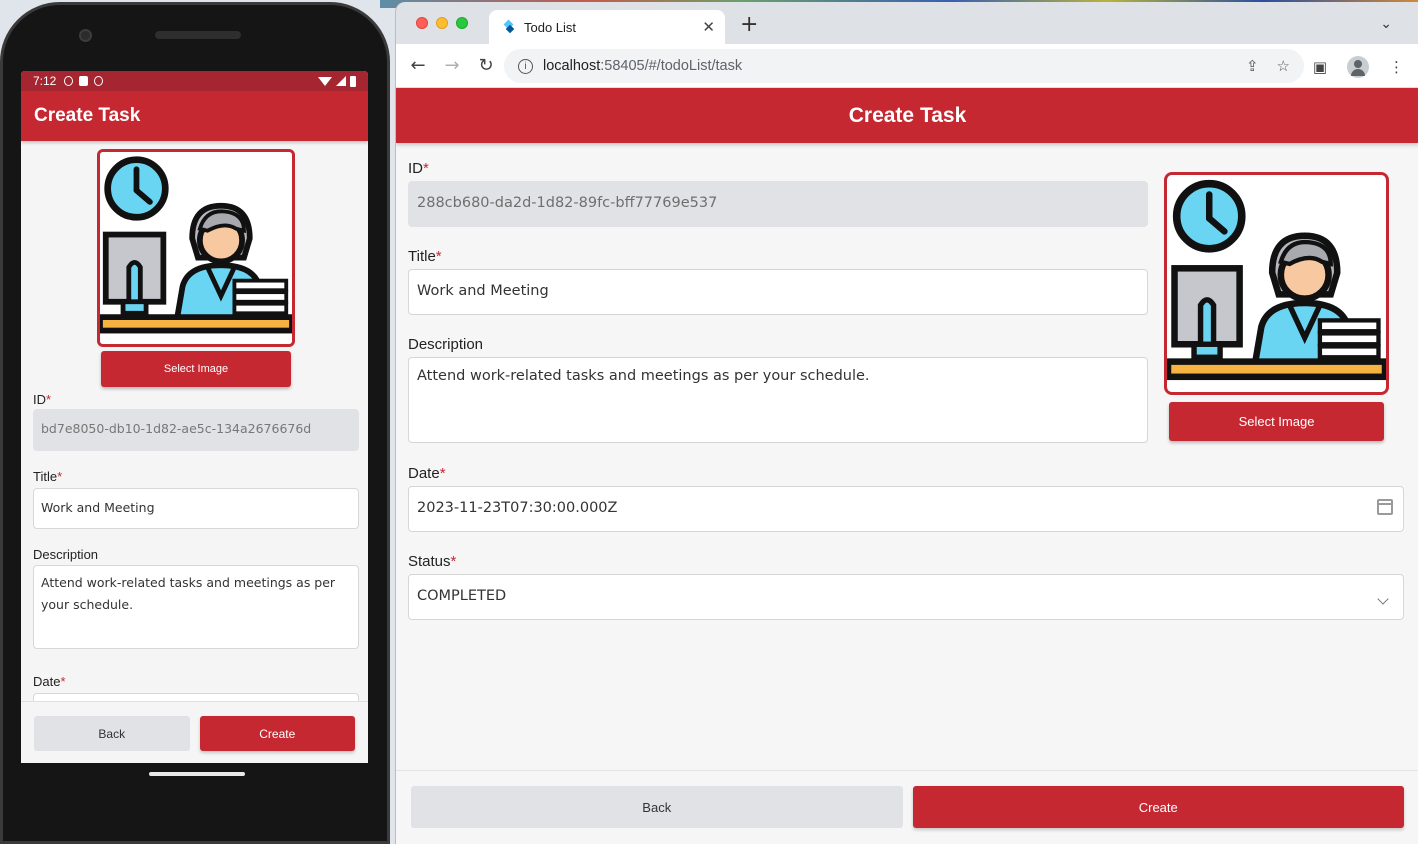 Image resolution: width=1418 pixels, height=844 pixels. I want to click on shield-icon, so click(69, 81).